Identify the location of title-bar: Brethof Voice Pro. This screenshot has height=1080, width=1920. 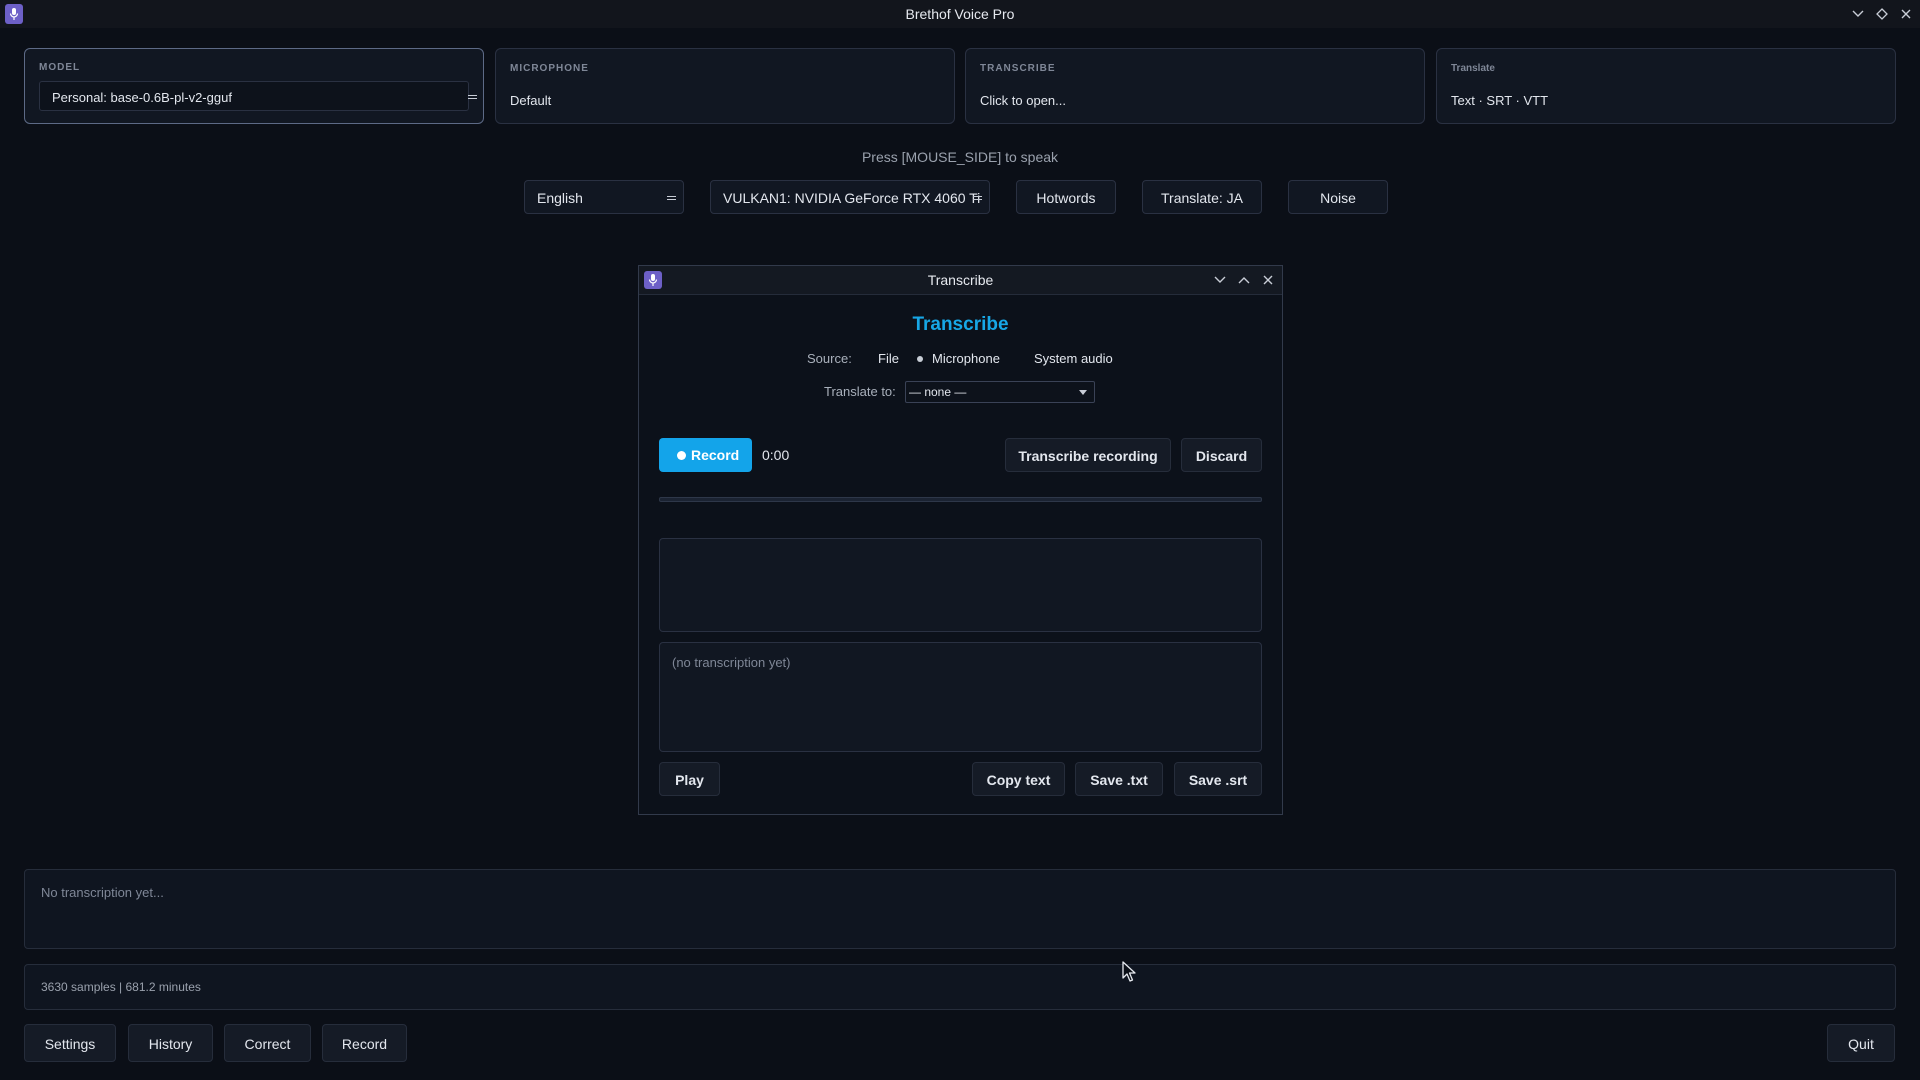
(960, 14).